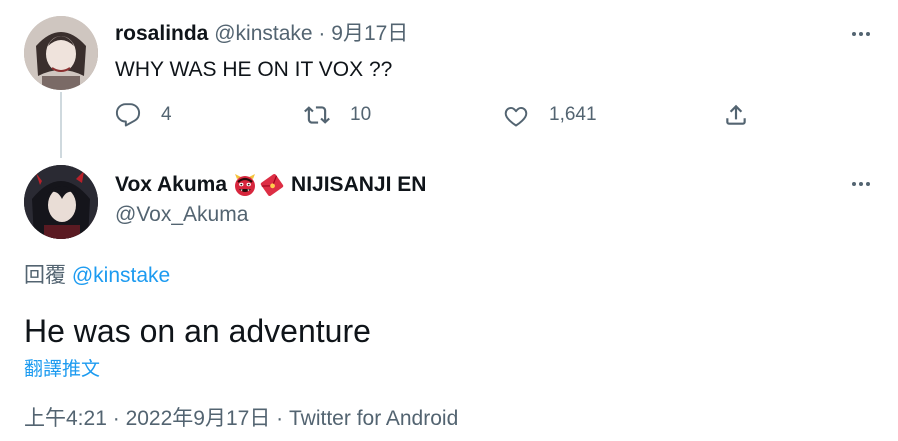  I want to click on parent-date: 9月17日, so click(369, 33).